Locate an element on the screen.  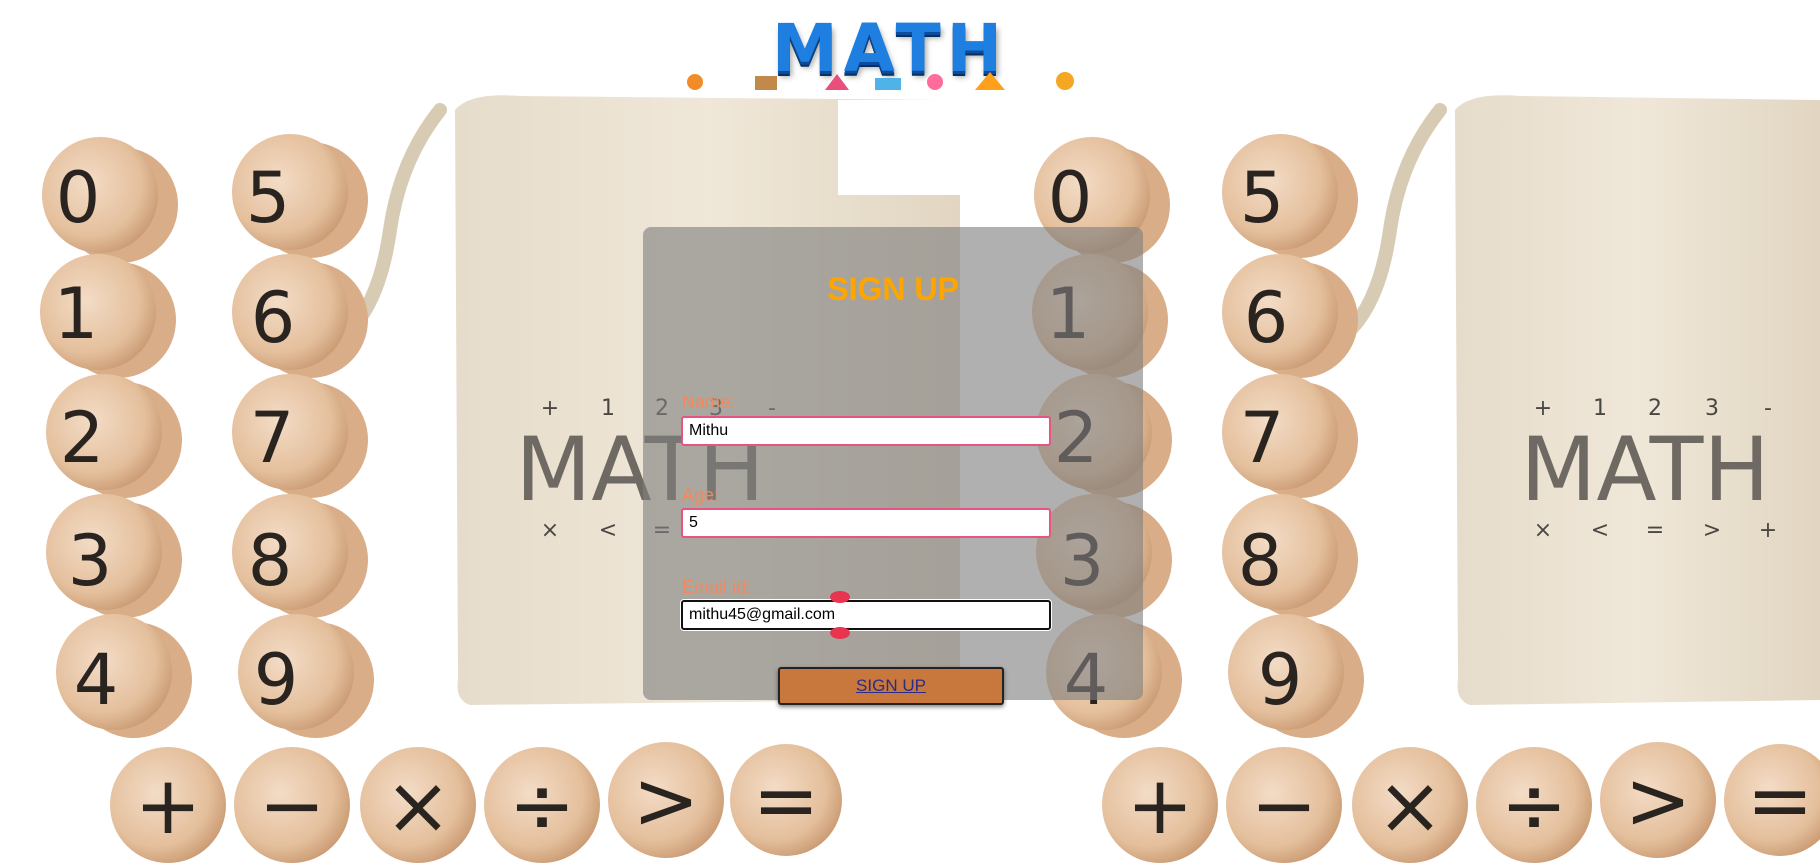
svg-text: 0 is located at coordinates (78, 198).